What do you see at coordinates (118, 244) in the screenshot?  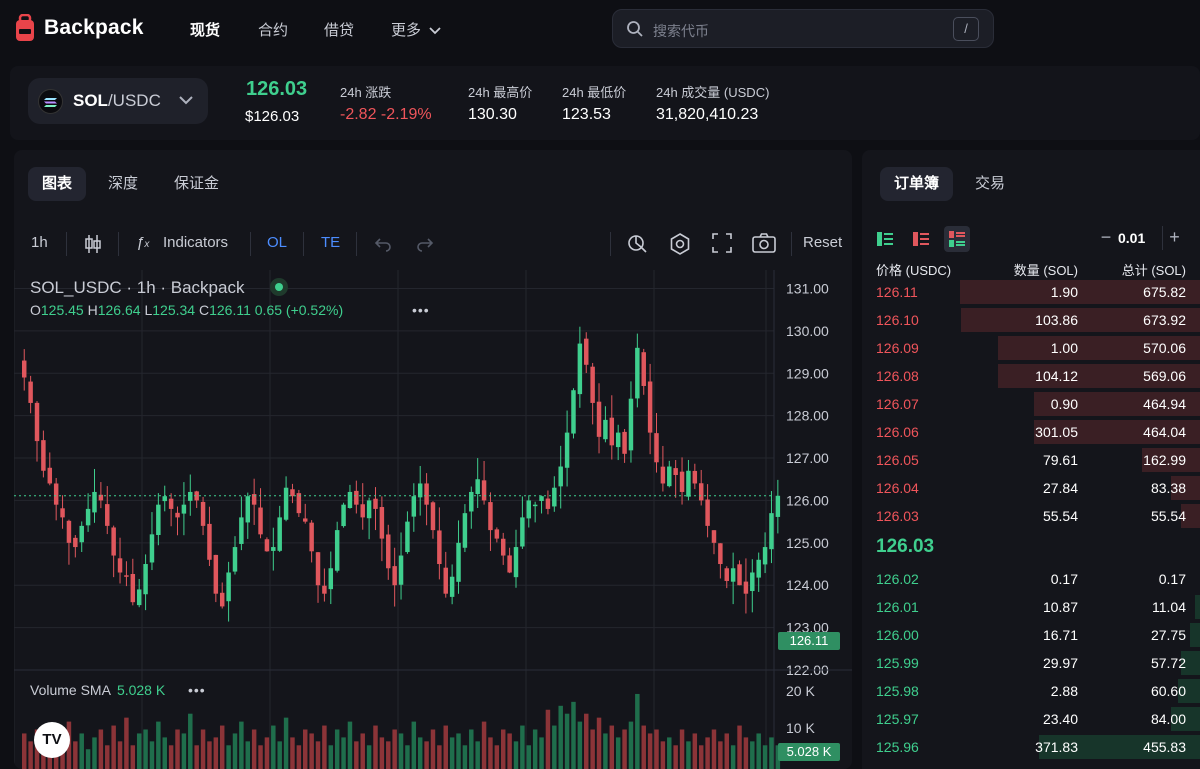 I see `divider` at bounding box center [118, 244].